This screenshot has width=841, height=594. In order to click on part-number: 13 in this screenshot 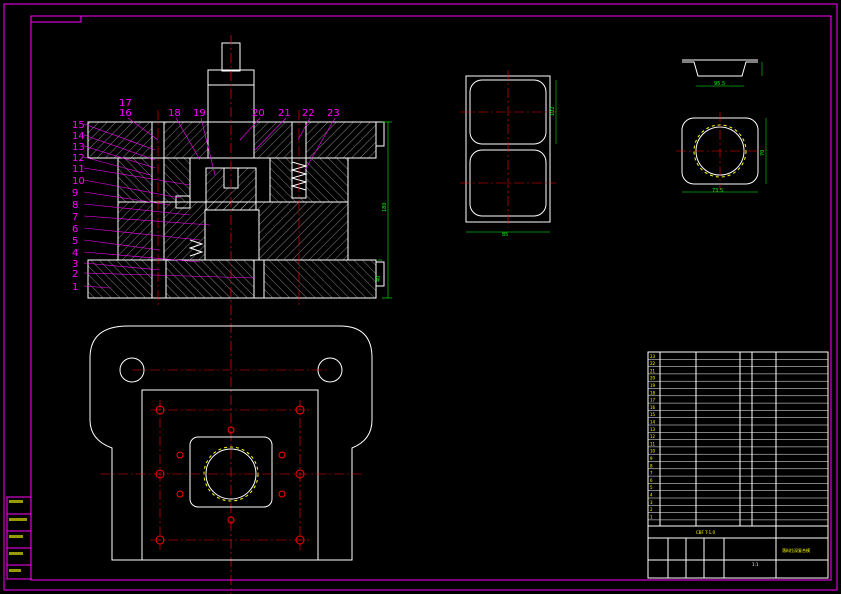, I will do `click(78, 147)`.